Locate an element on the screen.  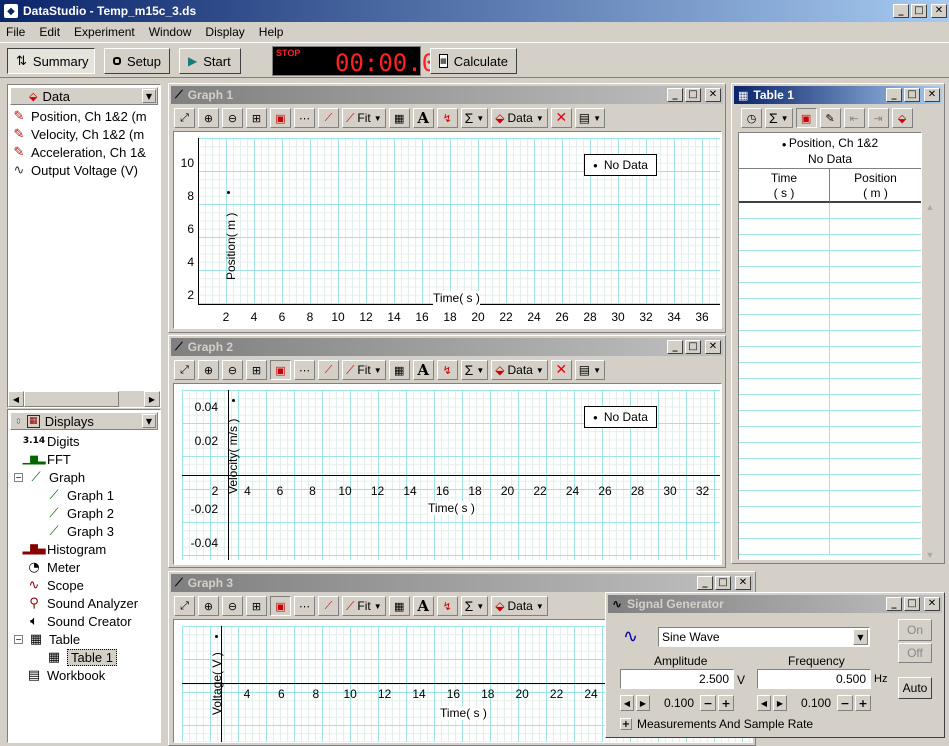
data-item-acceleration: ✎ Acceleration, Ch 1& is located at coordinates (86, 152).